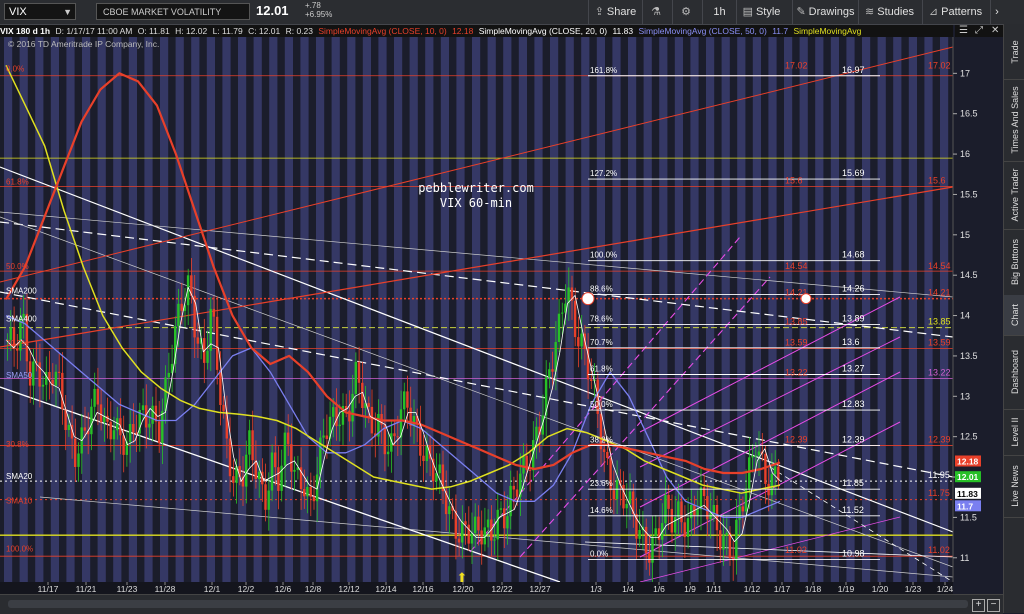 The image size is (1024, 614). What do you see at coordinates (17, 343) in the screenshot?
I see `left-level-label: 70.7%` at bounding box center [17, 343].